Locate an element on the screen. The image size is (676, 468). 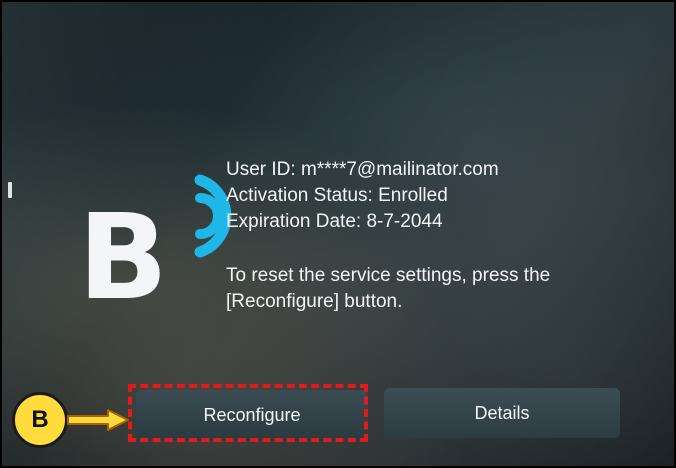
callout-arrow-icon is located at coordinates (98, 420).